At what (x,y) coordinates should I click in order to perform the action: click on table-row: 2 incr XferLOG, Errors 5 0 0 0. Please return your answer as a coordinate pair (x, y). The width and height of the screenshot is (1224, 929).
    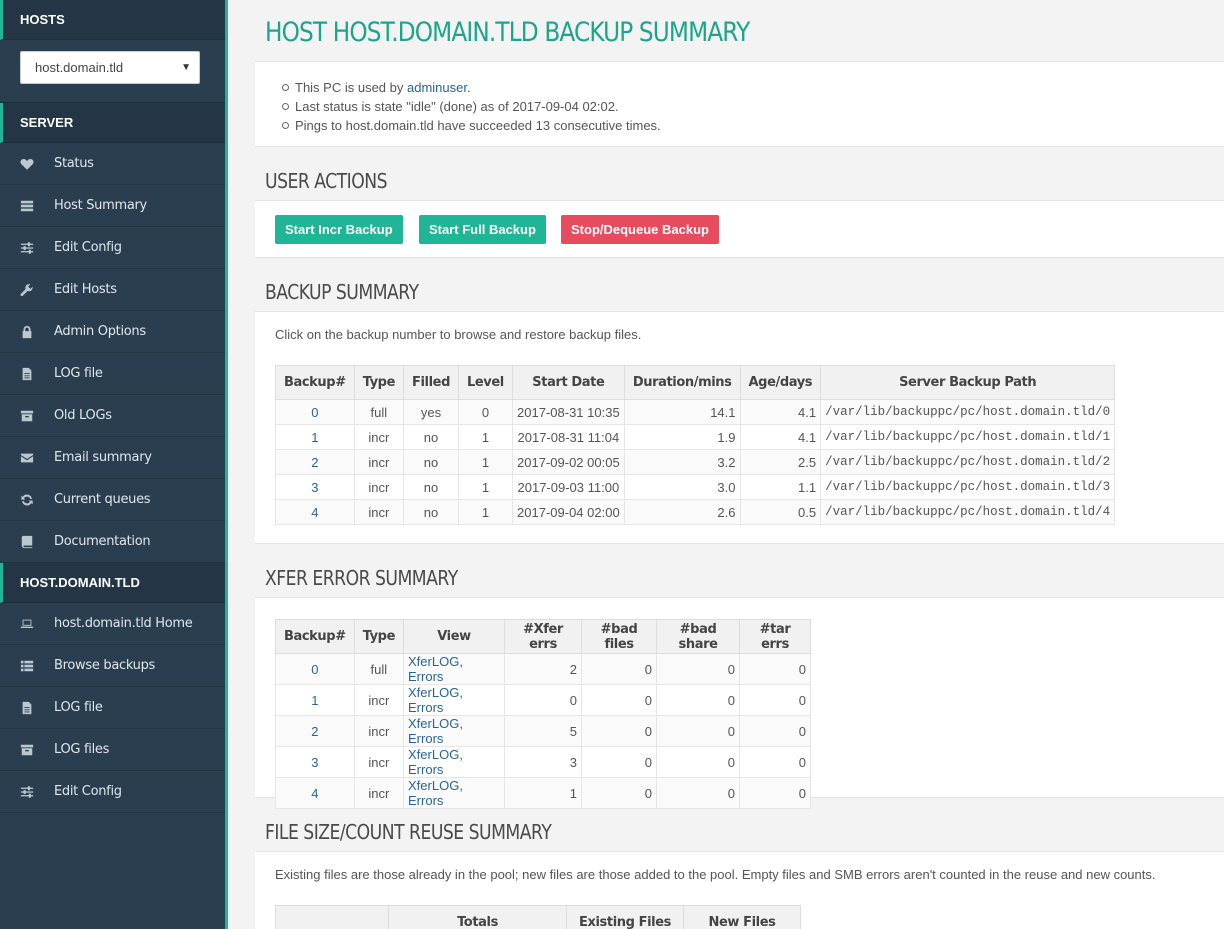
    Looking at the image, I should click on (543, 731).